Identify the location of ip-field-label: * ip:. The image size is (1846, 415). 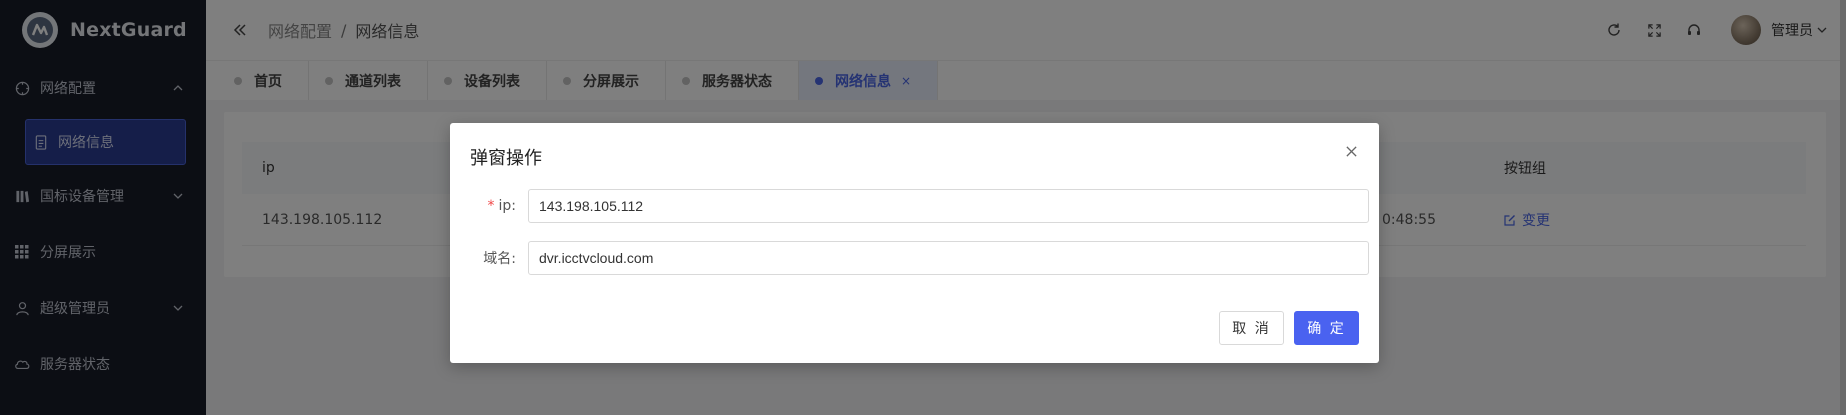
(489, 206).